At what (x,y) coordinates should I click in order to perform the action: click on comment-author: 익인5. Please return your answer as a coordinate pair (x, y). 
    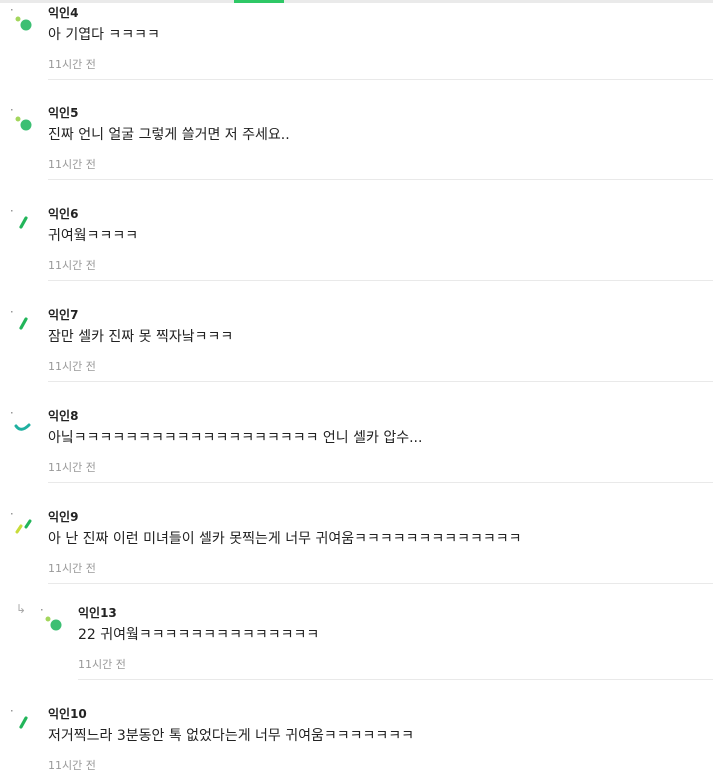
    Looking at the image, I should click on (63, 112).